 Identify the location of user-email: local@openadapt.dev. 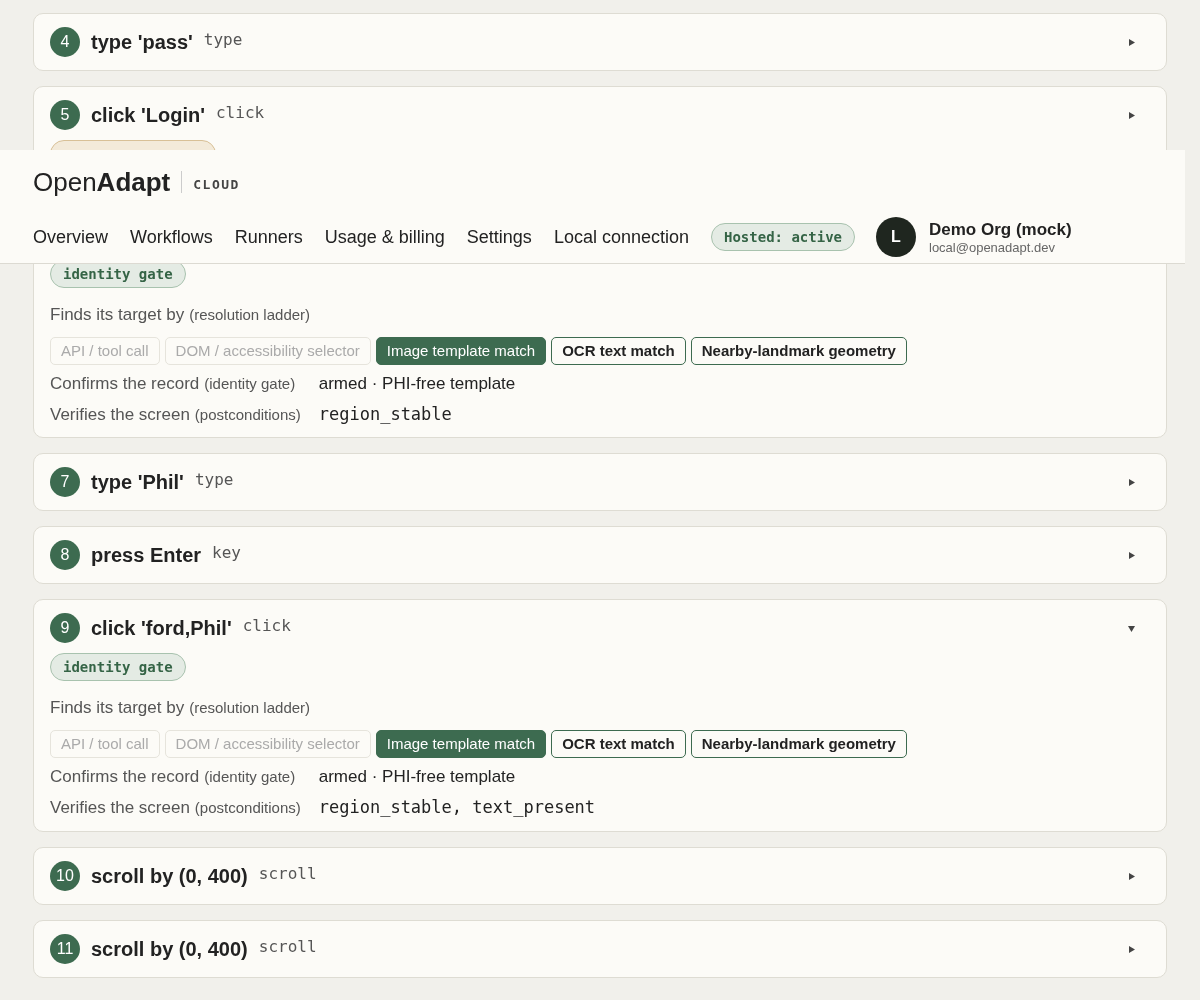
(992, 247).